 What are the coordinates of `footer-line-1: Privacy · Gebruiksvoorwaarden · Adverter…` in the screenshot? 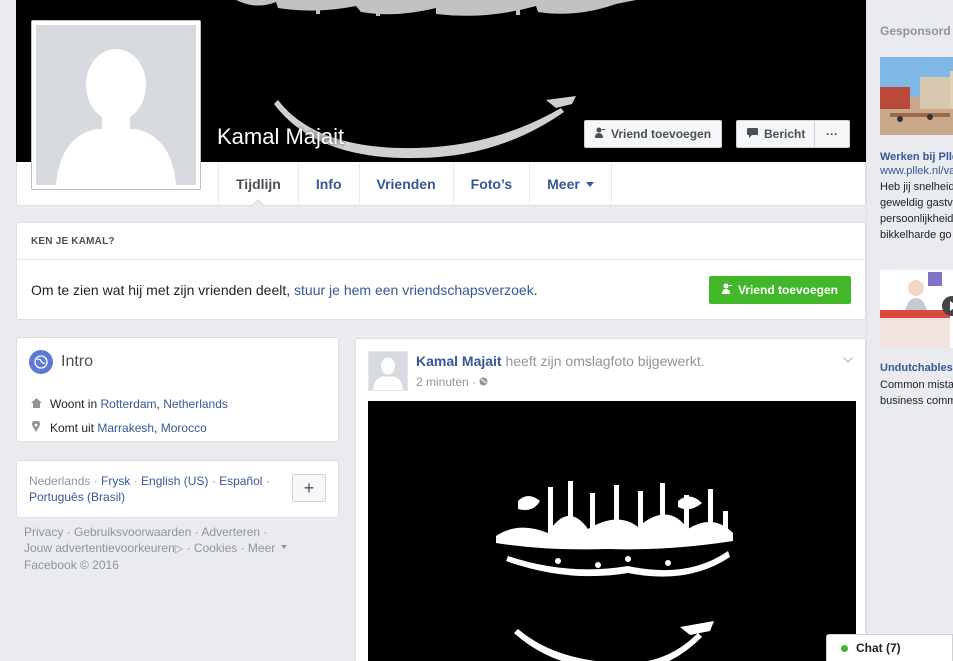 It's located at (174, 532).